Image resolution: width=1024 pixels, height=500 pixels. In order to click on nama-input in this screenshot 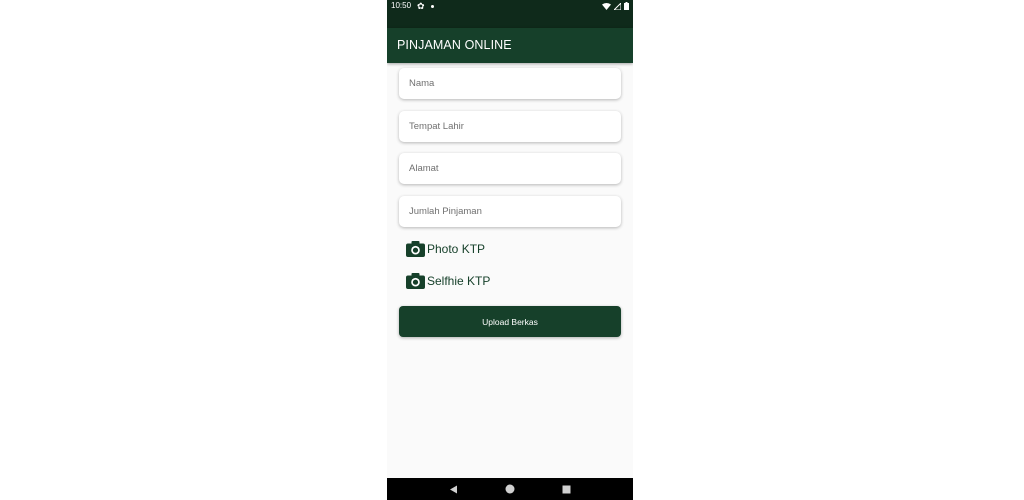, I will do `click(510, 83)`.